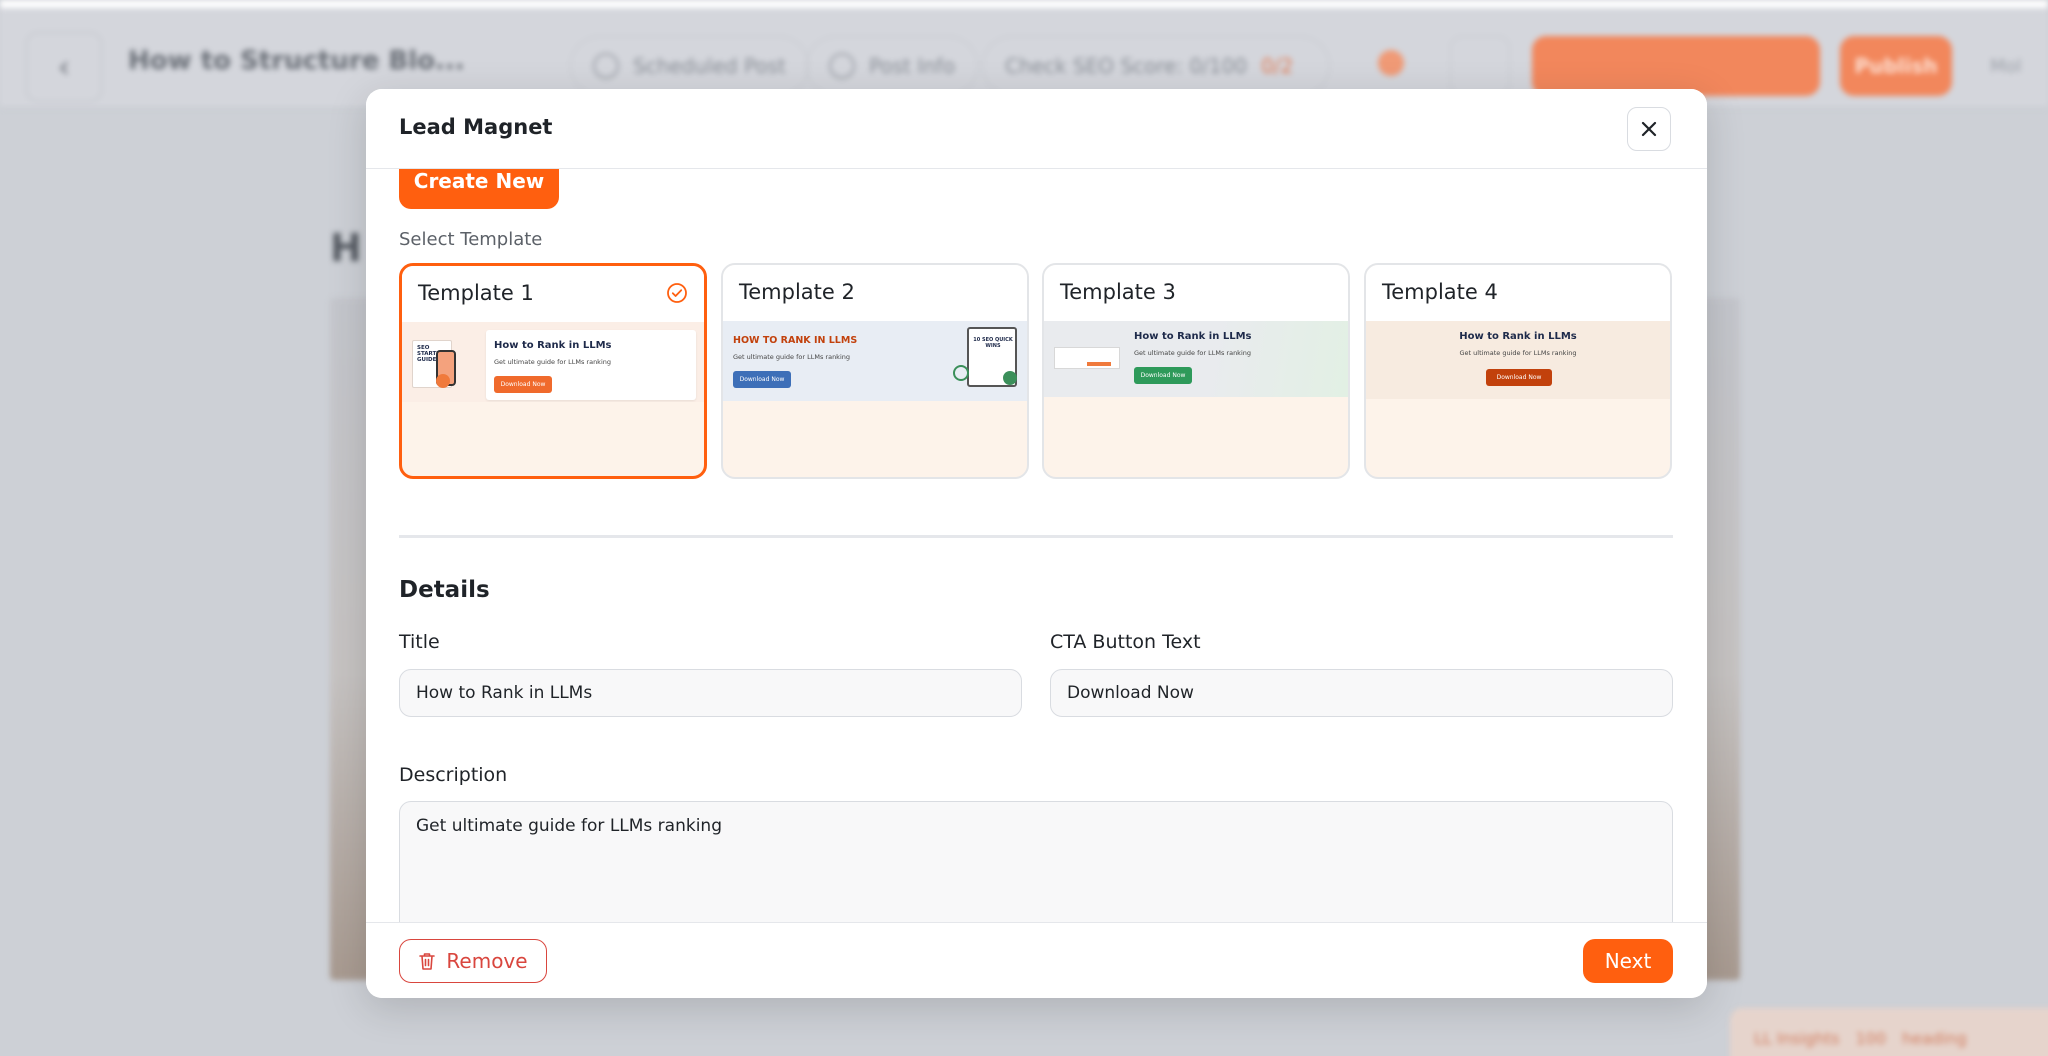 The height and width of the screenshot is (1056, 2048). Describe the element at coordinates (912, 66) in the screenshot. I see `post-info-label: Post Info` at that location.